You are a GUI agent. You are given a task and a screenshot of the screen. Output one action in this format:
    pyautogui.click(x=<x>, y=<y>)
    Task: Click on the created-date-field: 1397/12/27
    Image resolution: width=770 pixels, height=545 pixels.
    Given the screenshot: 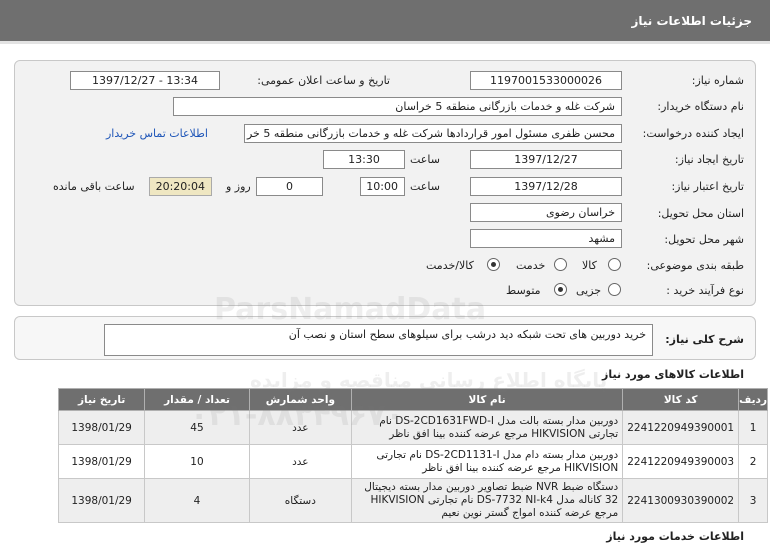 What is the action you would take?
    pyautogui.click(x=546, y=159)
    